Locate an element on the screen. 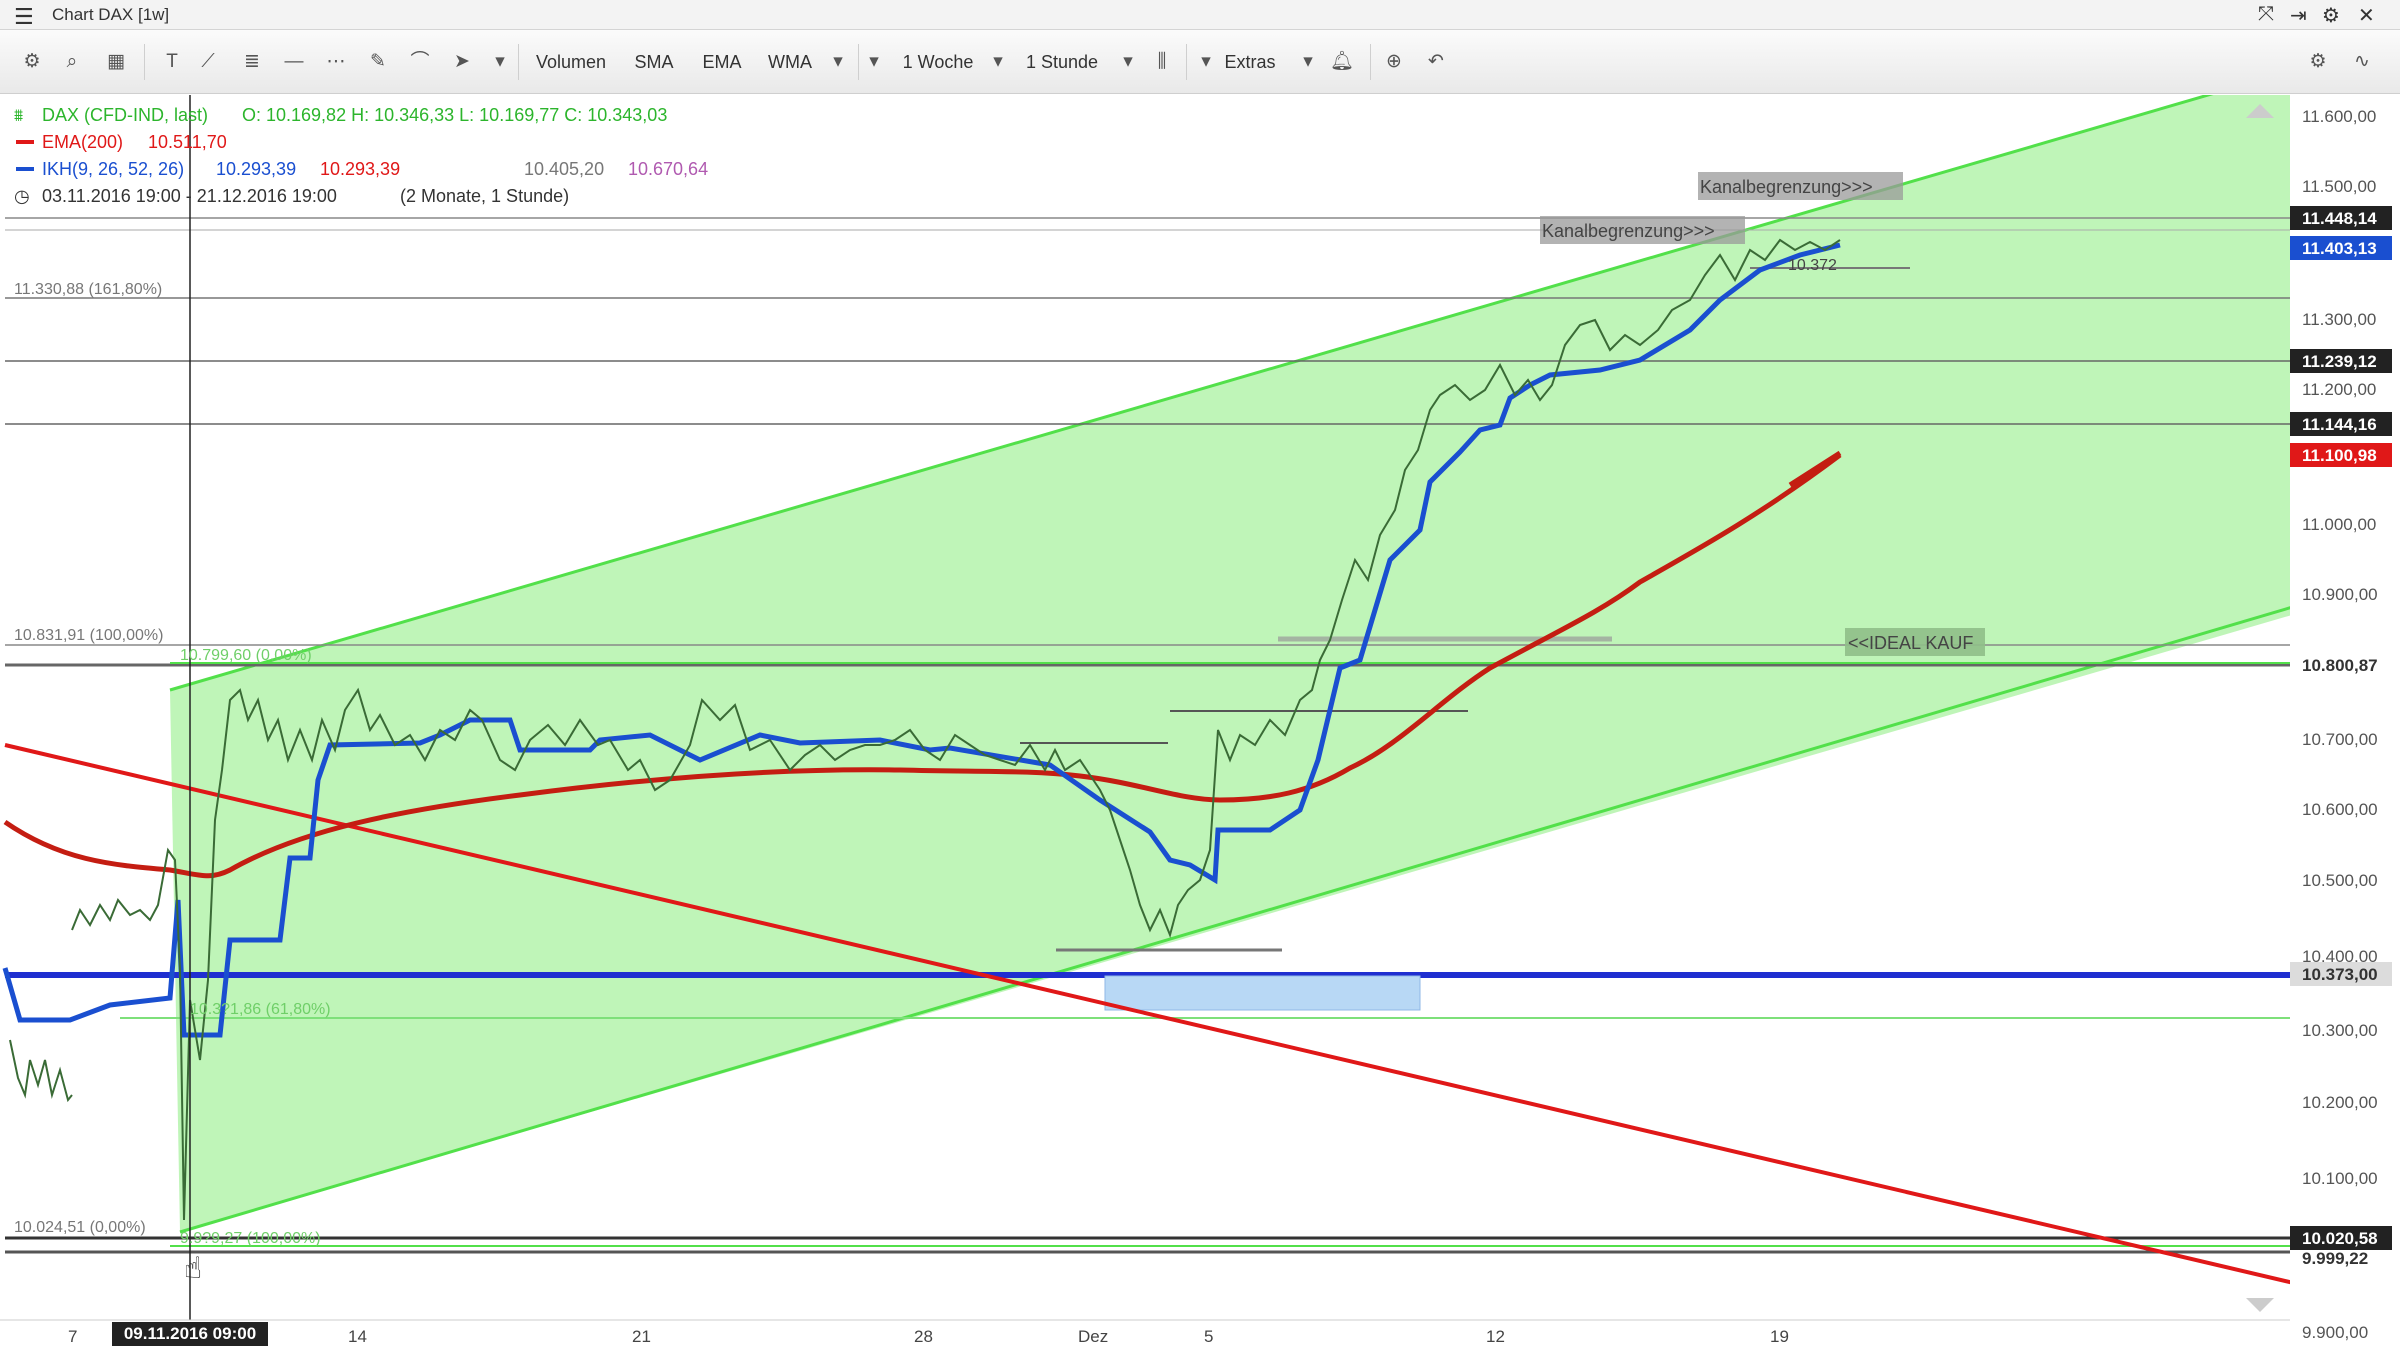 Image resolution: width=2400 pixels, height=1350 pixels. x-tick: 21 is located at coordinates (641, 1336).